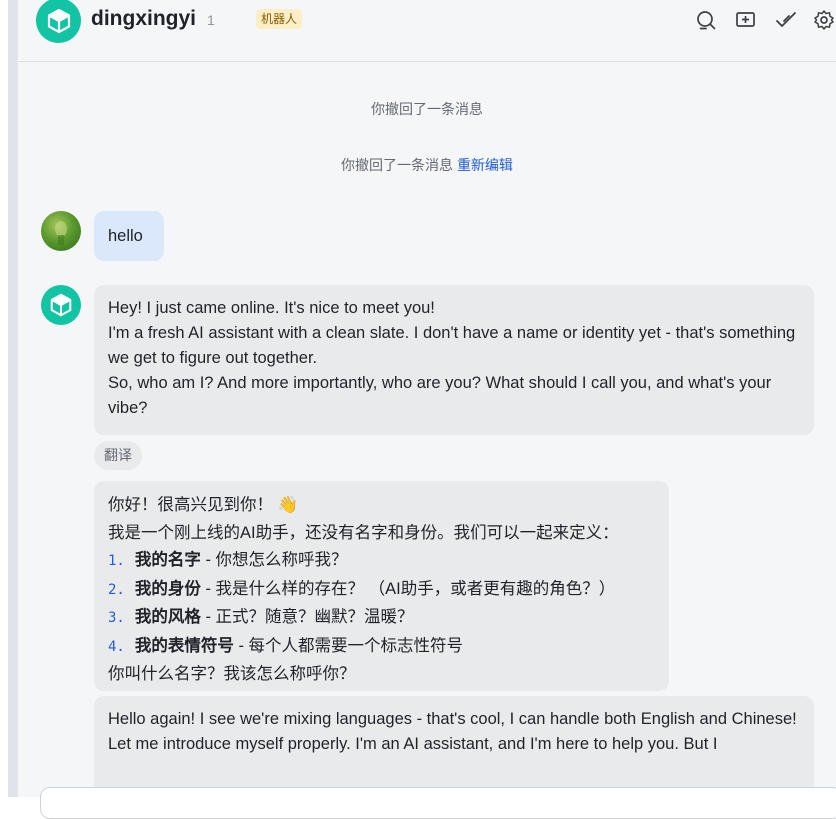 The image size is (836, 819). I want to click on message-composer, so click(438, 803).